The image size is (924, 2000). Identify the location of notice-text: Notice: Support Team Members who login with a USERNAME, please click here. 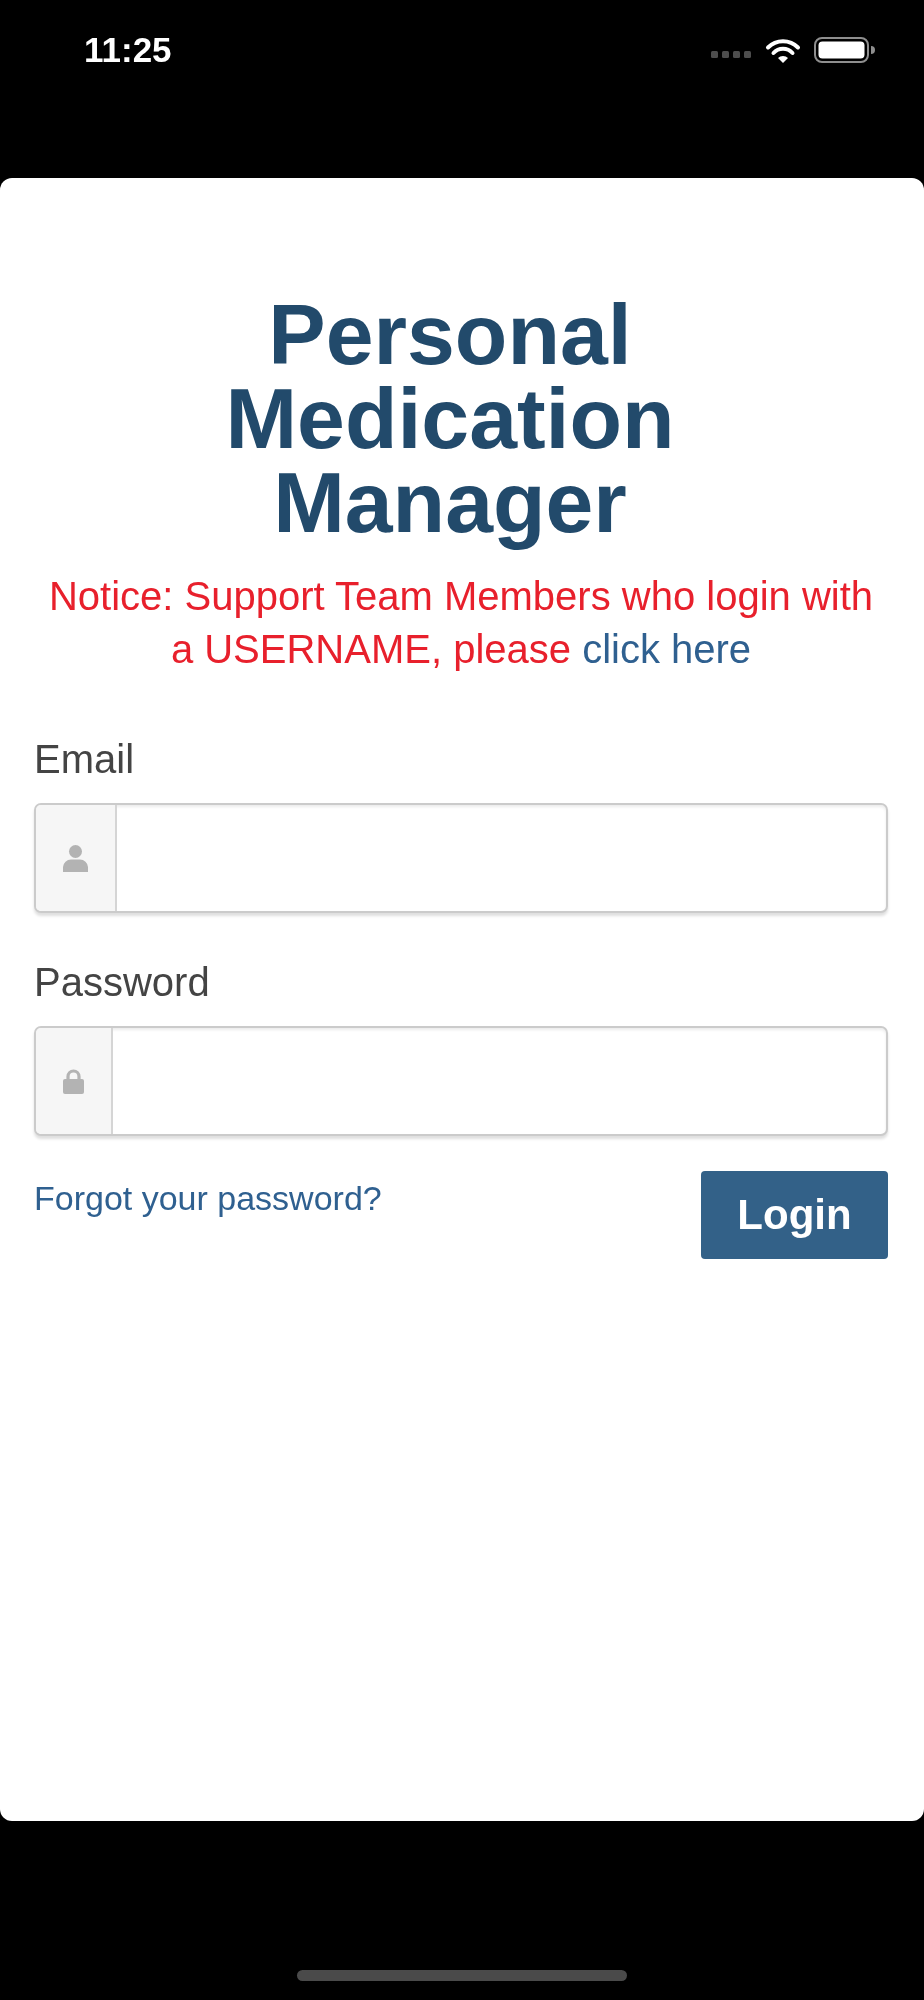
(461, 623).